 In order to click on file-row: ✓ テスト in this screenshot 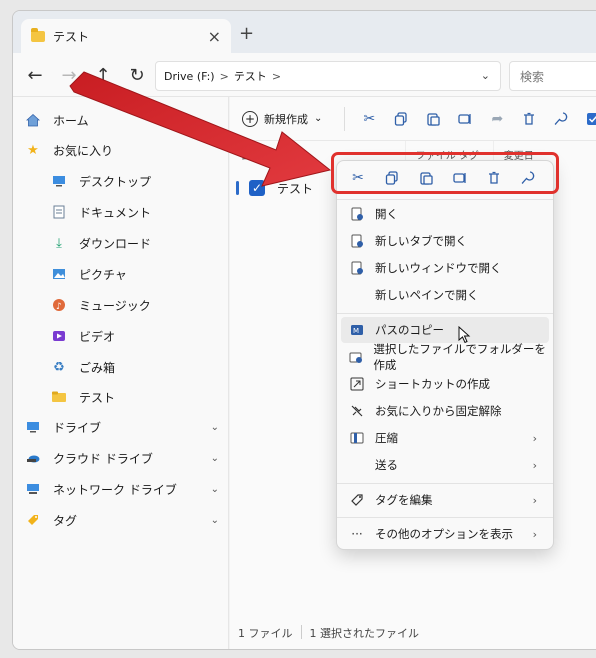, I will do `click(286, 188)`.